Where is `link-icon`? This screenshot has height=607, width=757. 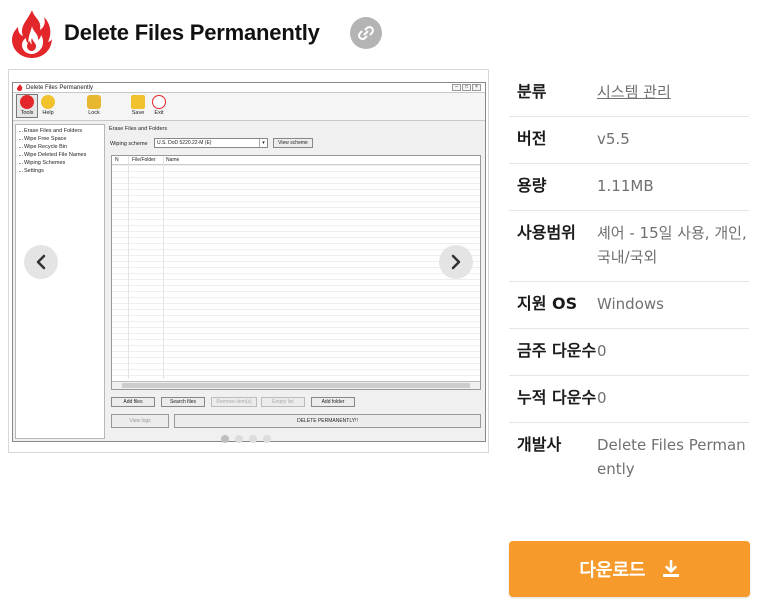 link-icon is located at coordinates (366, 33).